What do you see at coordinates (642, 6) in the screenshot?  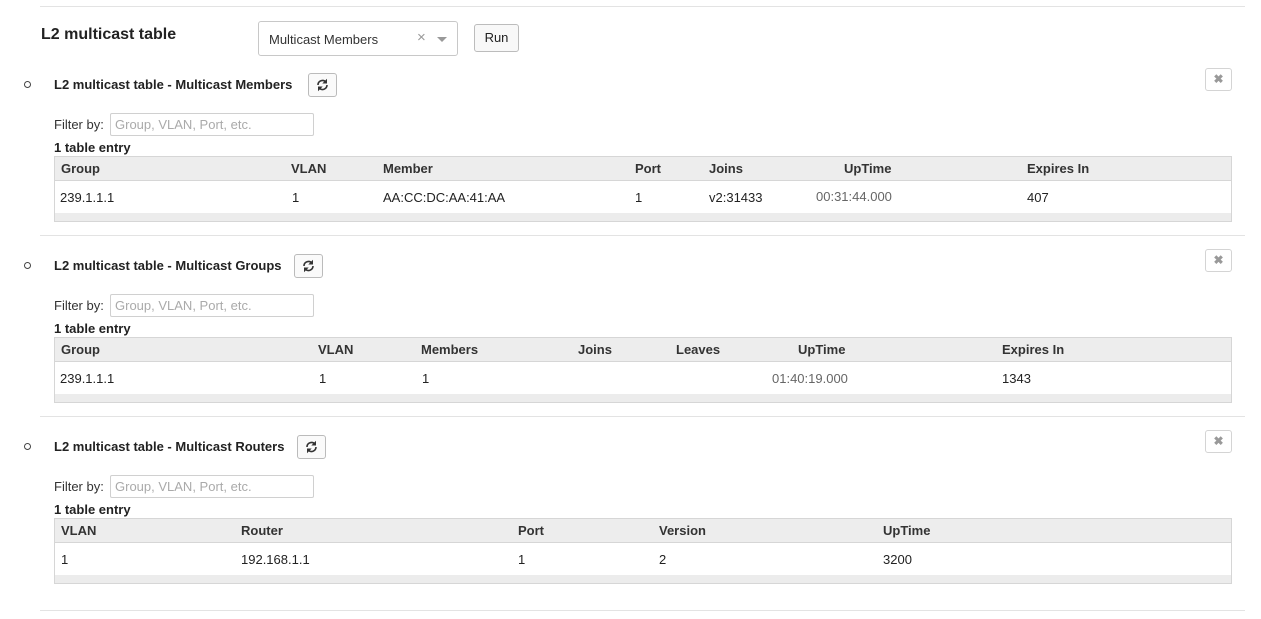 I see `top-divider` at bounding box center [642, 6].